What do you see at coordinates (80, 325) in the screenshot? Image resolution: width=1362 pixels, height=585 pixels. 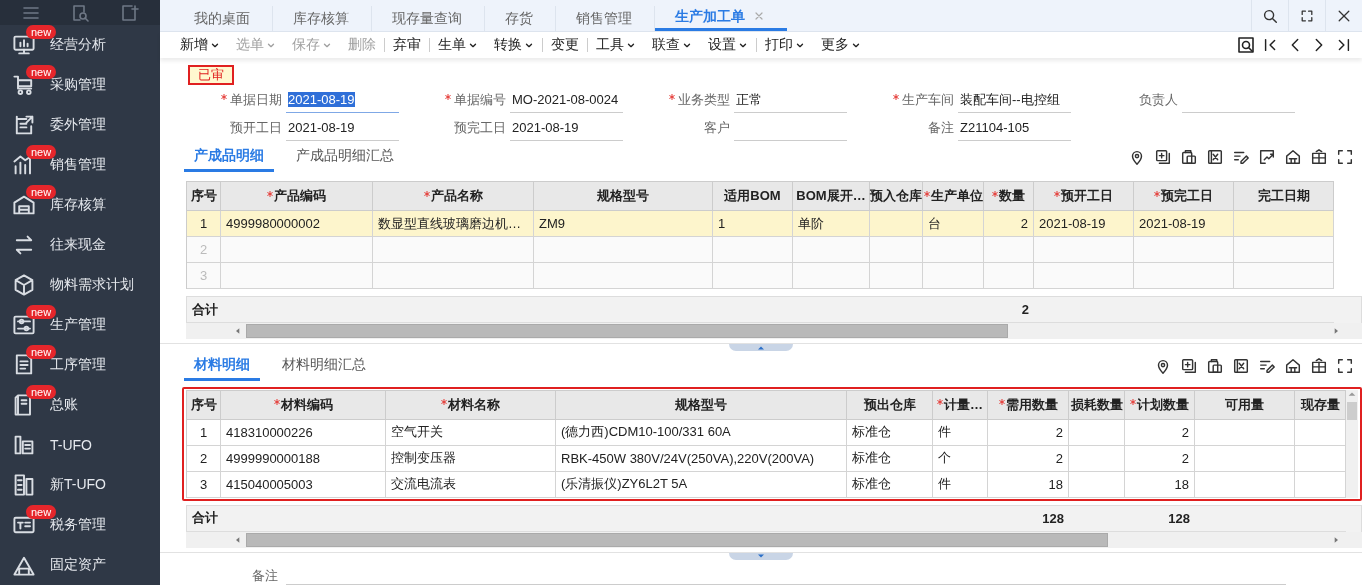 I see `sidebar-item: 生产管理 new` at bounding box center [80, 325].